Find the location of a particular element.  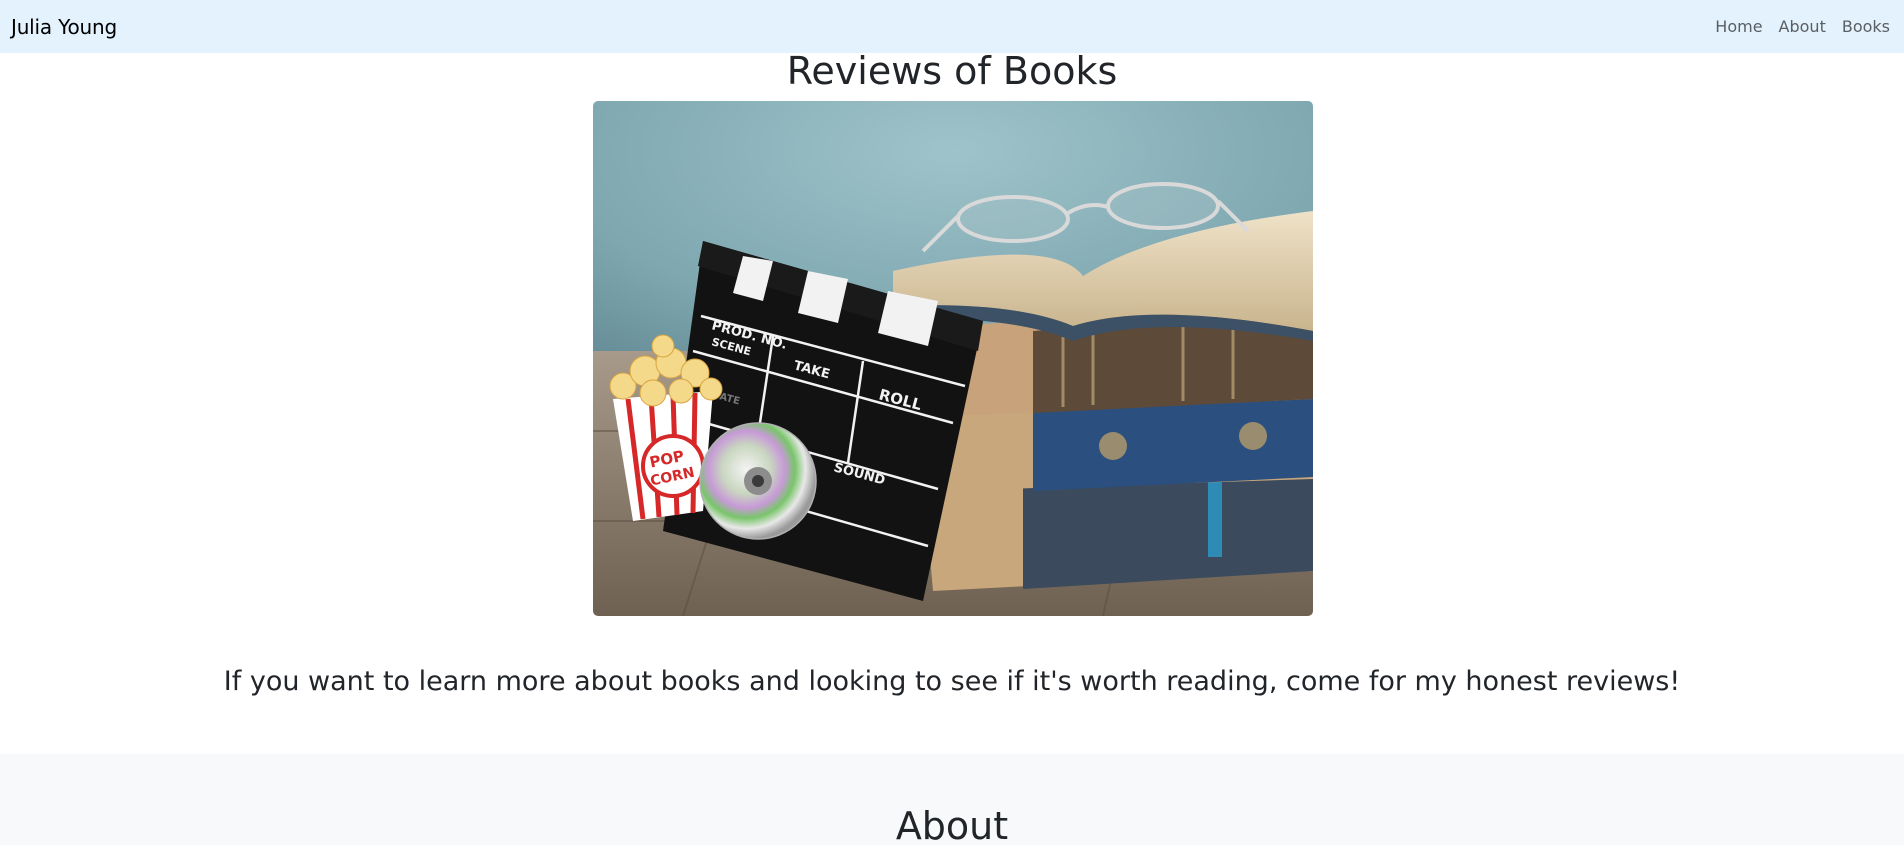

nav-link-books: Books is located at coordinates (1862, 26).